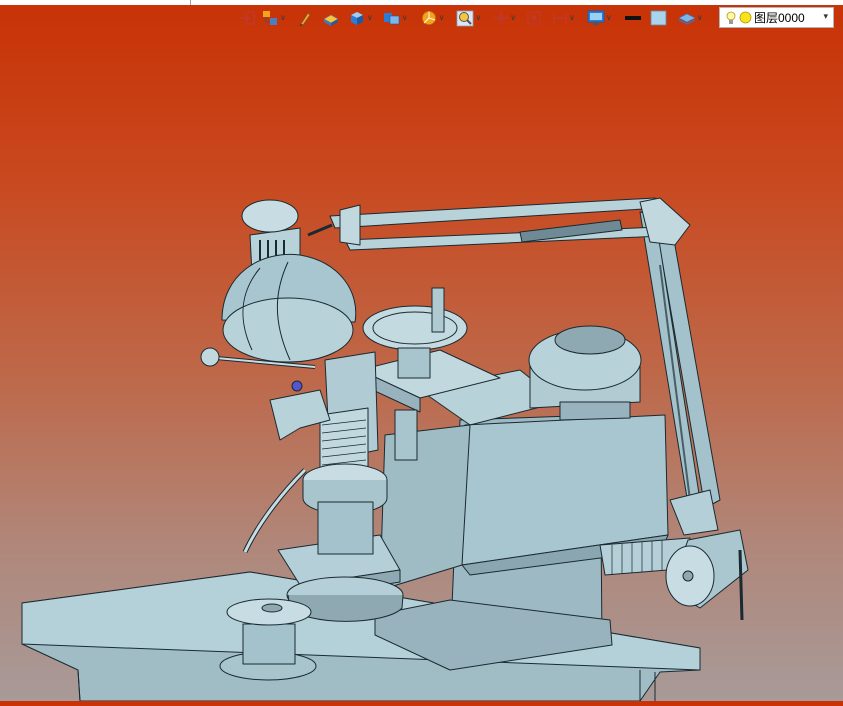 The height and width of the screenshot is (706, 843). I want to click on display-mode-button: ∨, so click(395, 18).